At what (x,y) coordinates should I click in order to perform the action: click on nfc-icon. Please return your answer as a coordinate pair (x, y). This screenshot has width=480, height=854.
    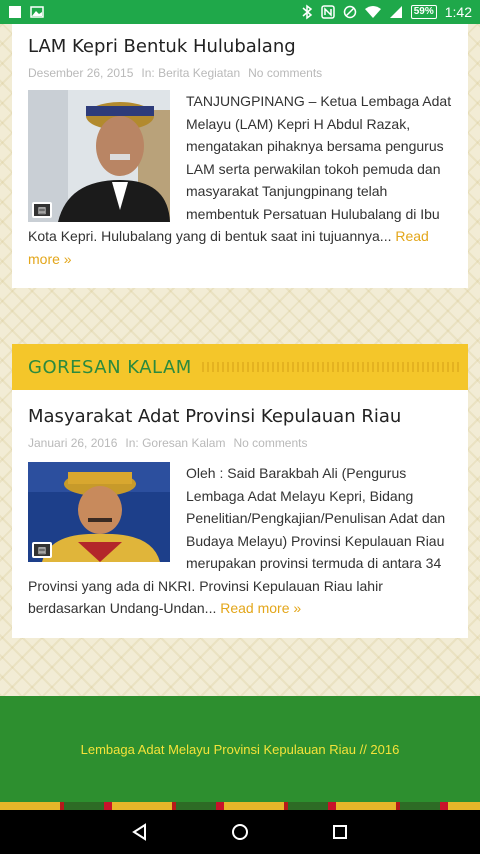
    Looking at the image, I should click on (327, 12).